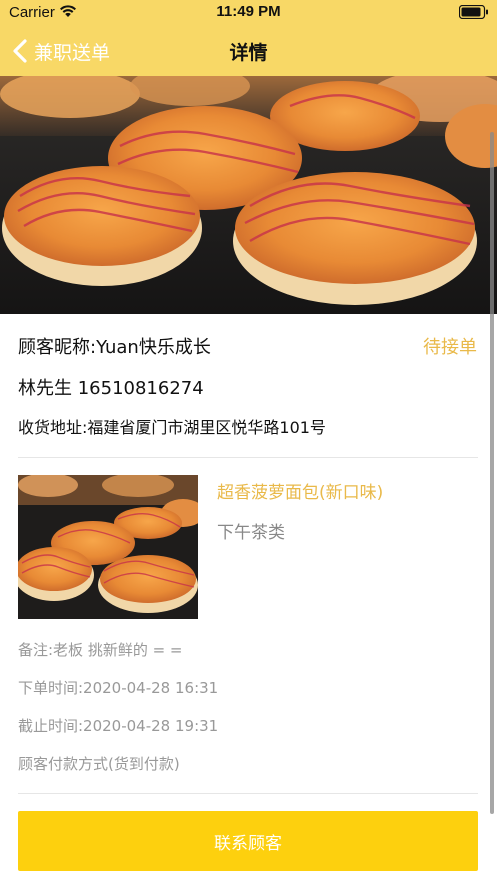  I want to click on navigation-bar: 兼职送单 详情, so click(248, 51).